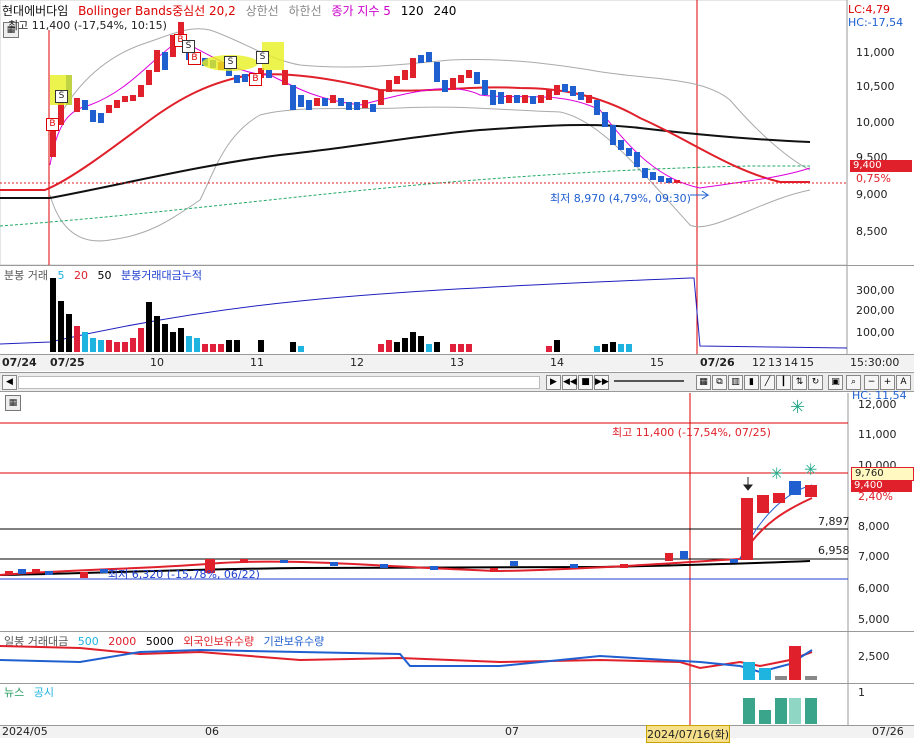  Describe the element at coordinates (810, 469) in the screenshot. I see `star-3: ✳` at that location.